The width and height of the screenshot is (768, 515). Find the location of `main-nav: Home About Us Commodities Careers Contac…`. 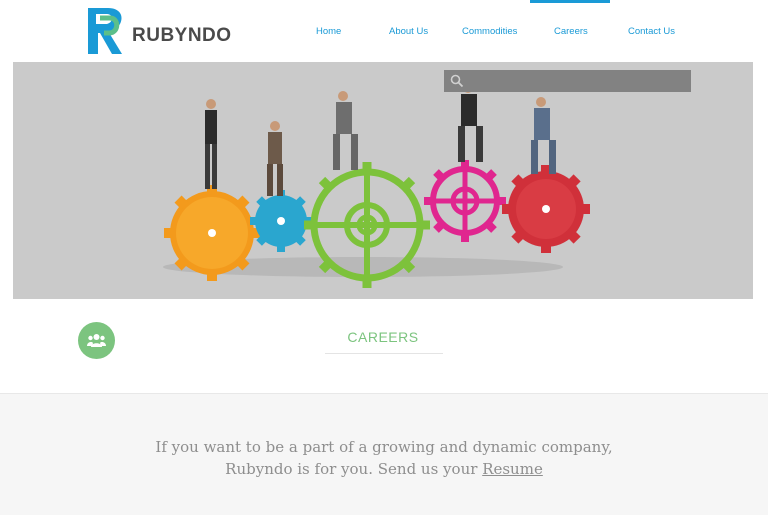

main-nav: Home About Us Commodities Careers Contac… is located at coordinates (500, 31).